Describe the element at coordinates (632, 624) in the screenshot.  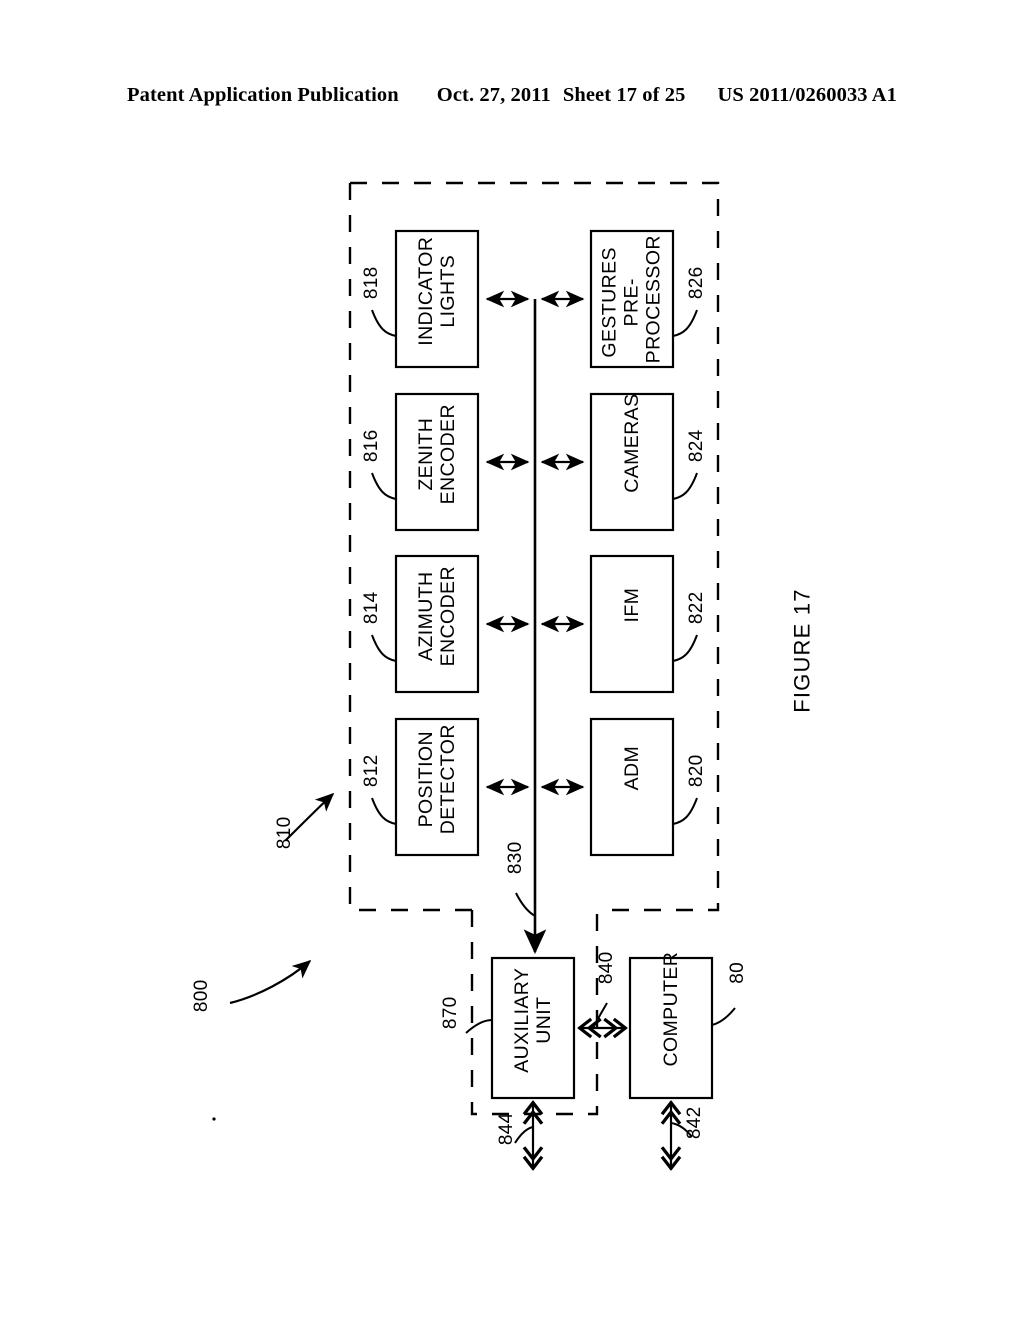
I see `box-ifm-outline` at that location.